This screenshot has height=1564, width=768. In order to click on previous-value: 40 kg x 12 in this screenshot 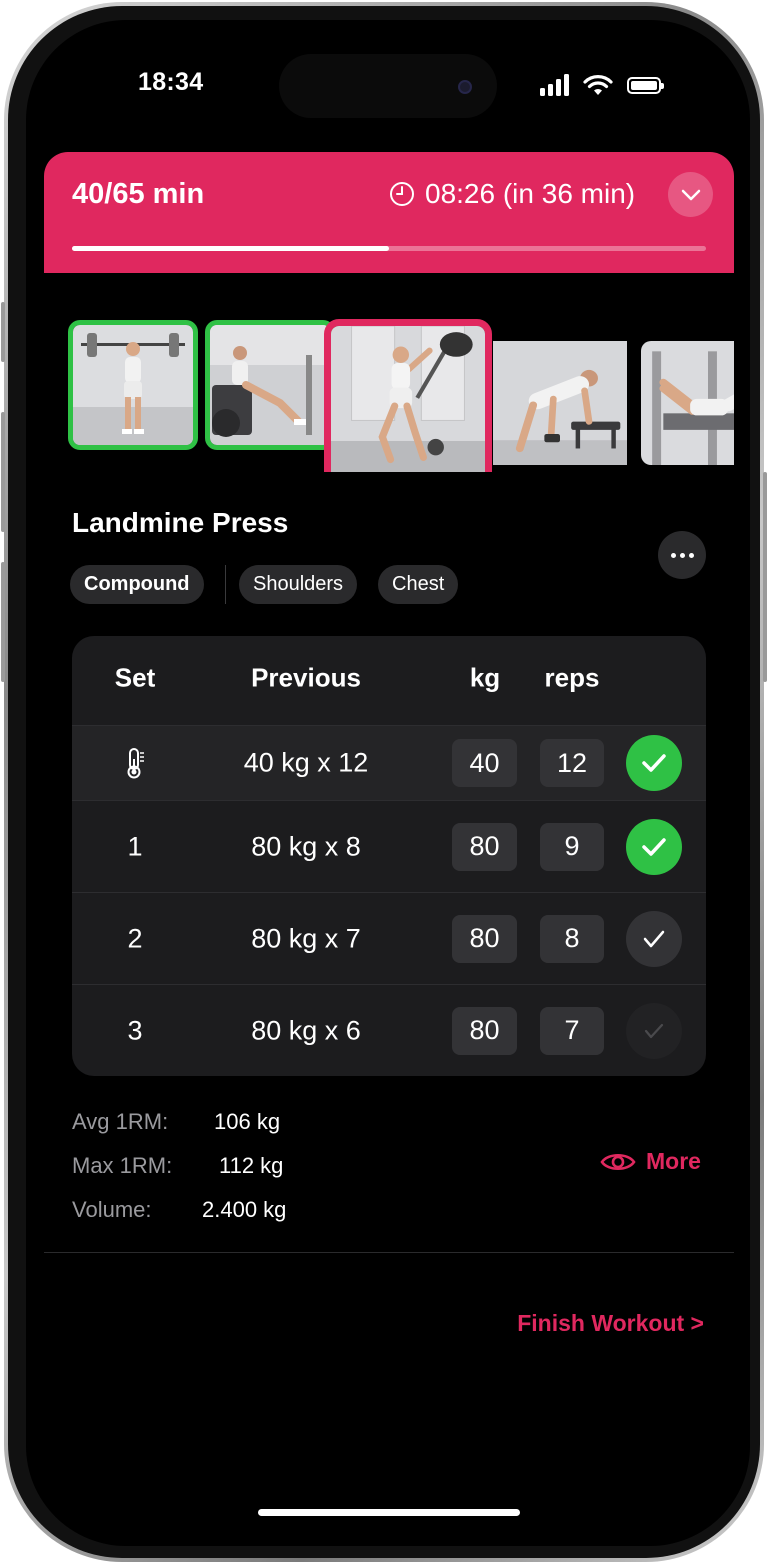, I will do `click(306, 762)`.